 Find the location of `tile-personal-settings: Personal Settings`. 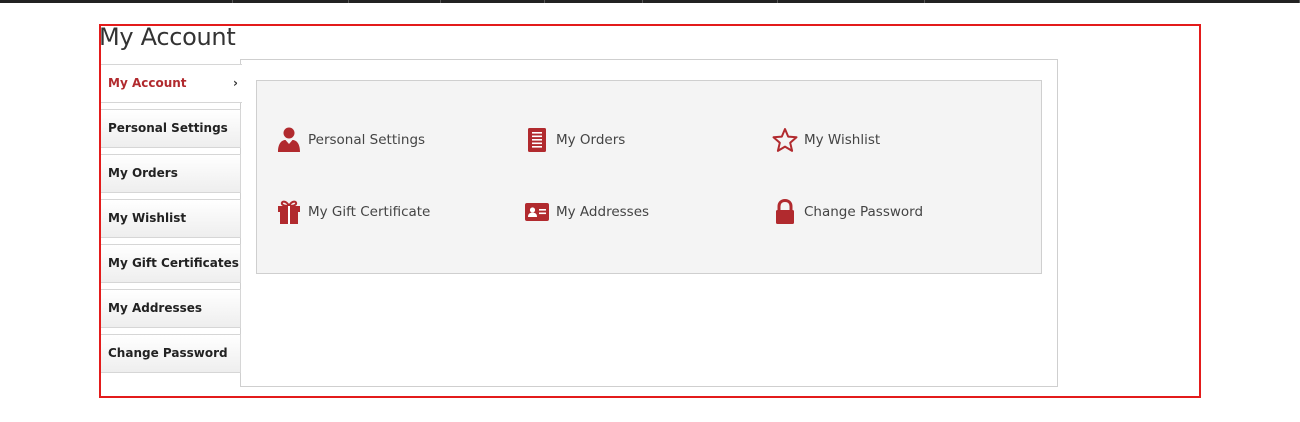

tile-personal-settings: Personal Settings is located at coordinates (350, 140).